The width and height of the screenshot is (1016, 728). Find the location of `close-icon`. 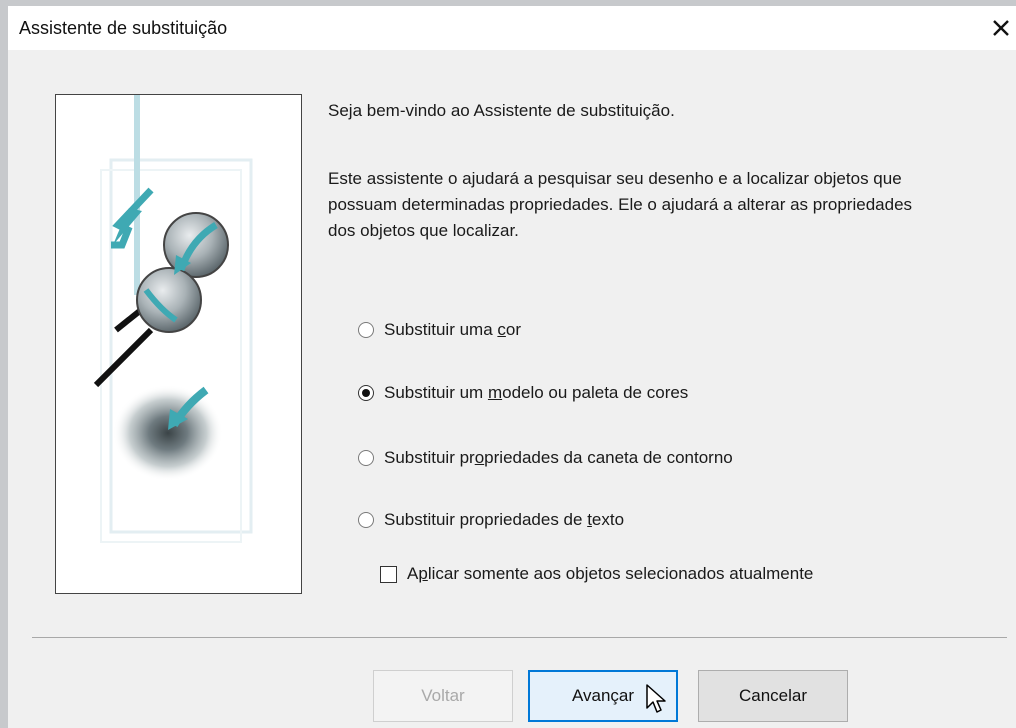

close-icon is located at coordinates (1001, 28).